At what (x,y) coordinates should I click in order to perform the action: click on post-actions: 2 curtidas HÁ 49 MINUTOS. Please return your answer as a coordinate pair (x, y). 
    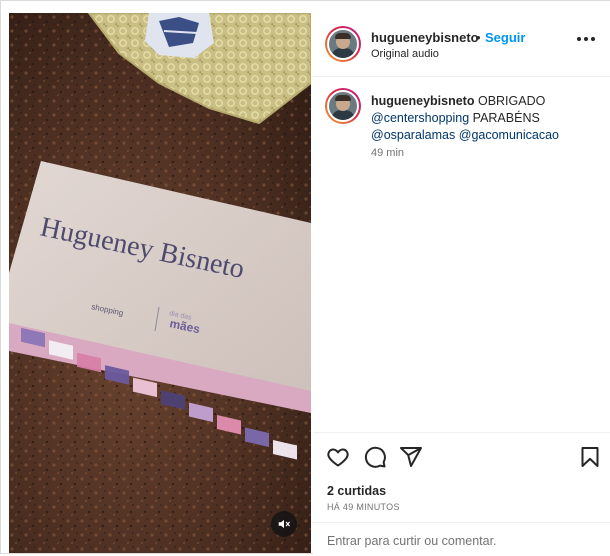
    Looking at the image, I should click on (461, 493).